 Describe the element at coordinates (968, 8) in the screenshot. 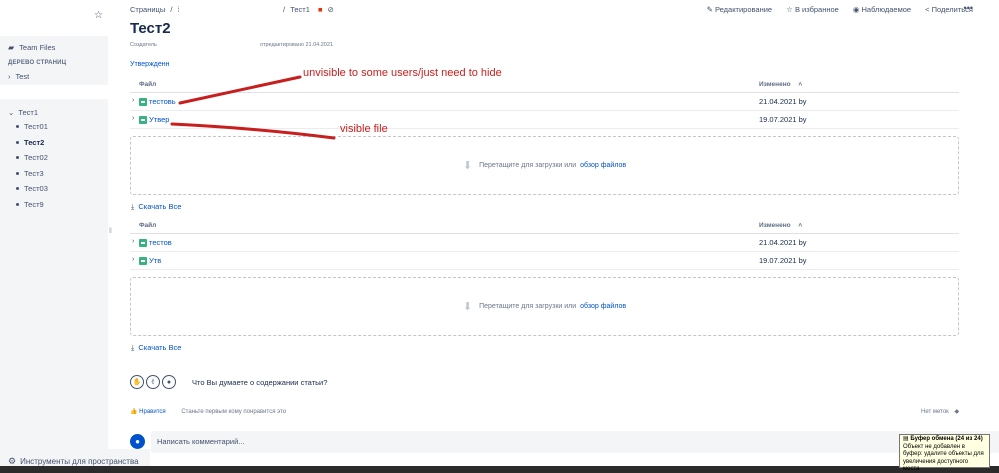

I see `more-actions-button: •••` at that location.